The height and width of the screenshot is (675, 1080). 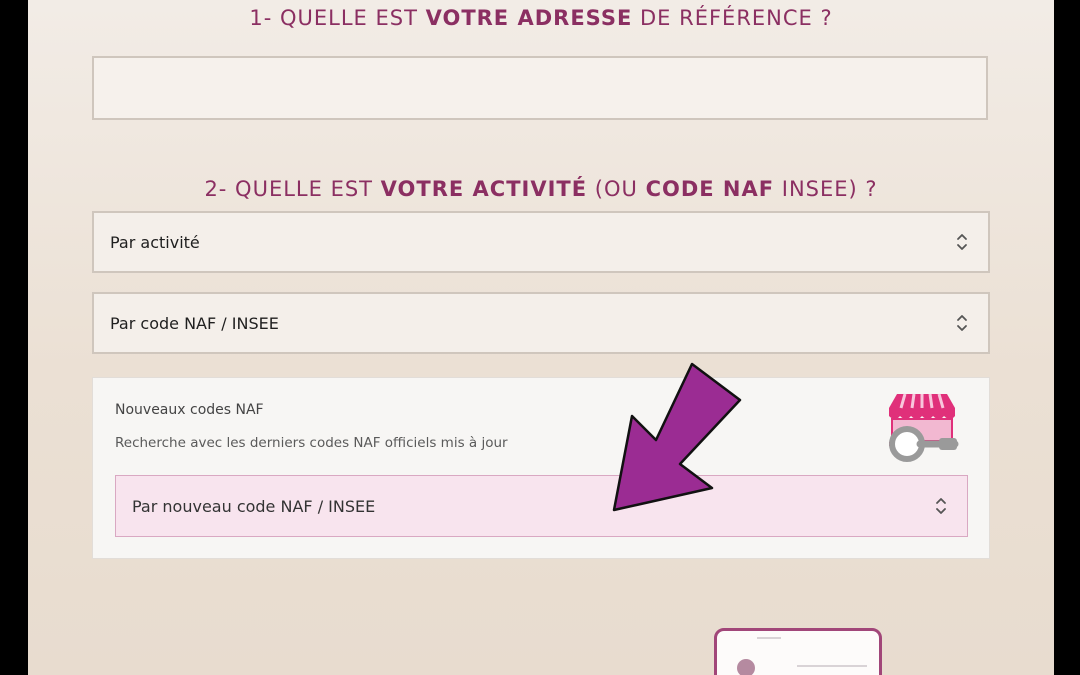 I want to click on question-2-bold-activity: VOTRE ACTIVITÉ, so click(x=484, y=189).